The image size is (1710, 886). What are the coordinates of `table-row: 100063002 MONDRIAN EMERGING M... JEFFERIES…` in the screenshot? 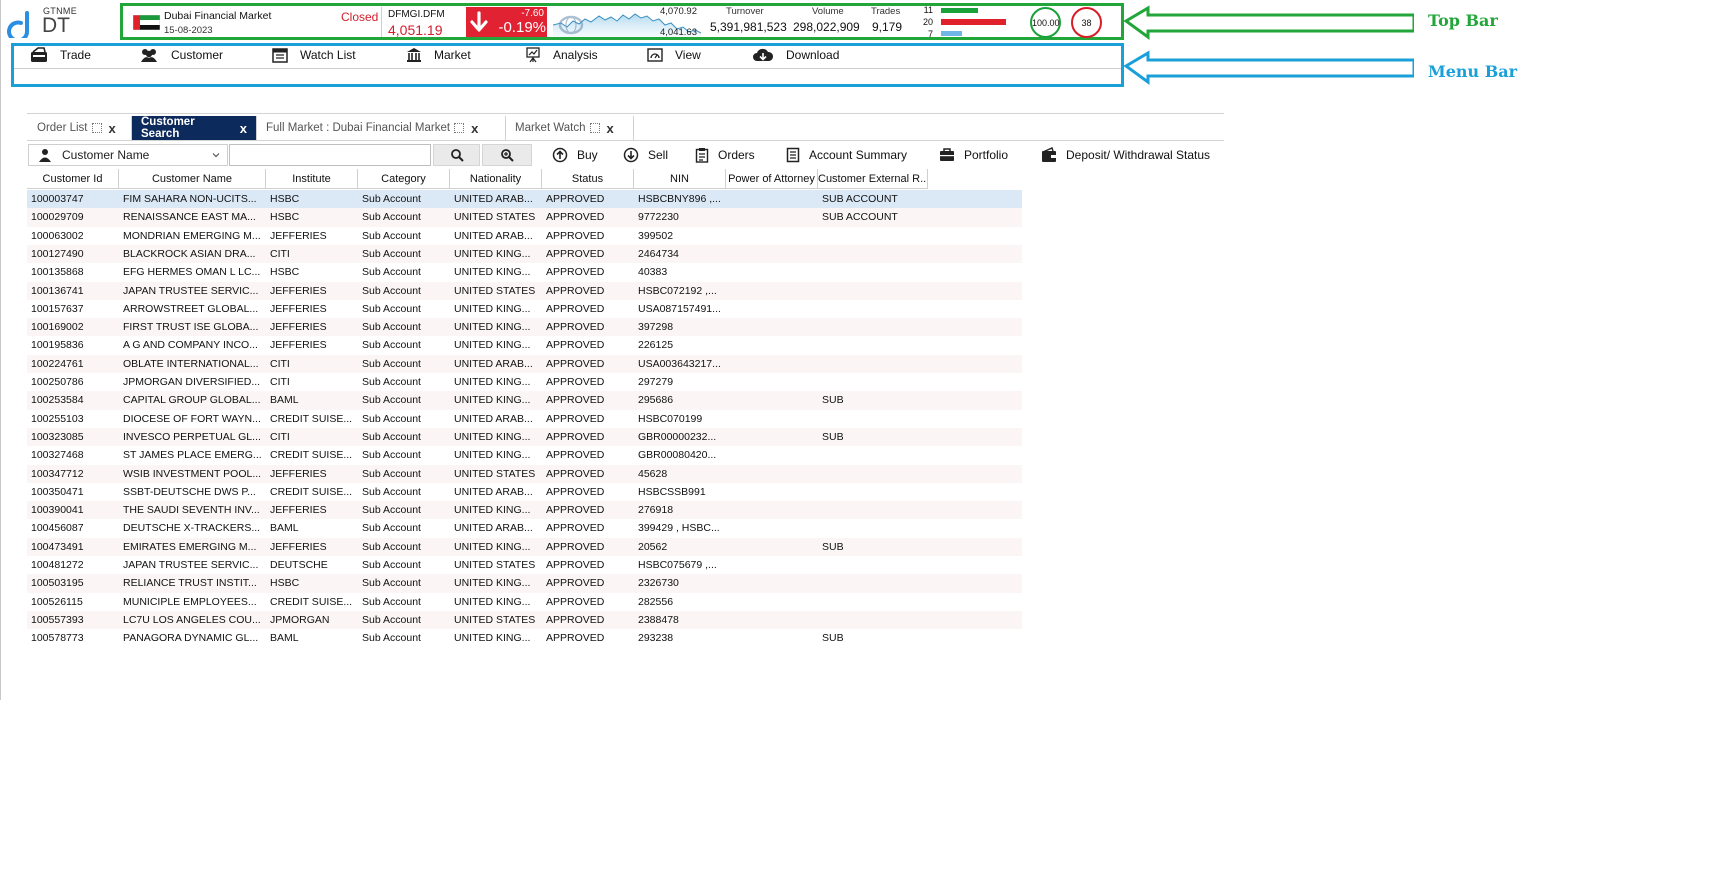 It's located at (524, 236).